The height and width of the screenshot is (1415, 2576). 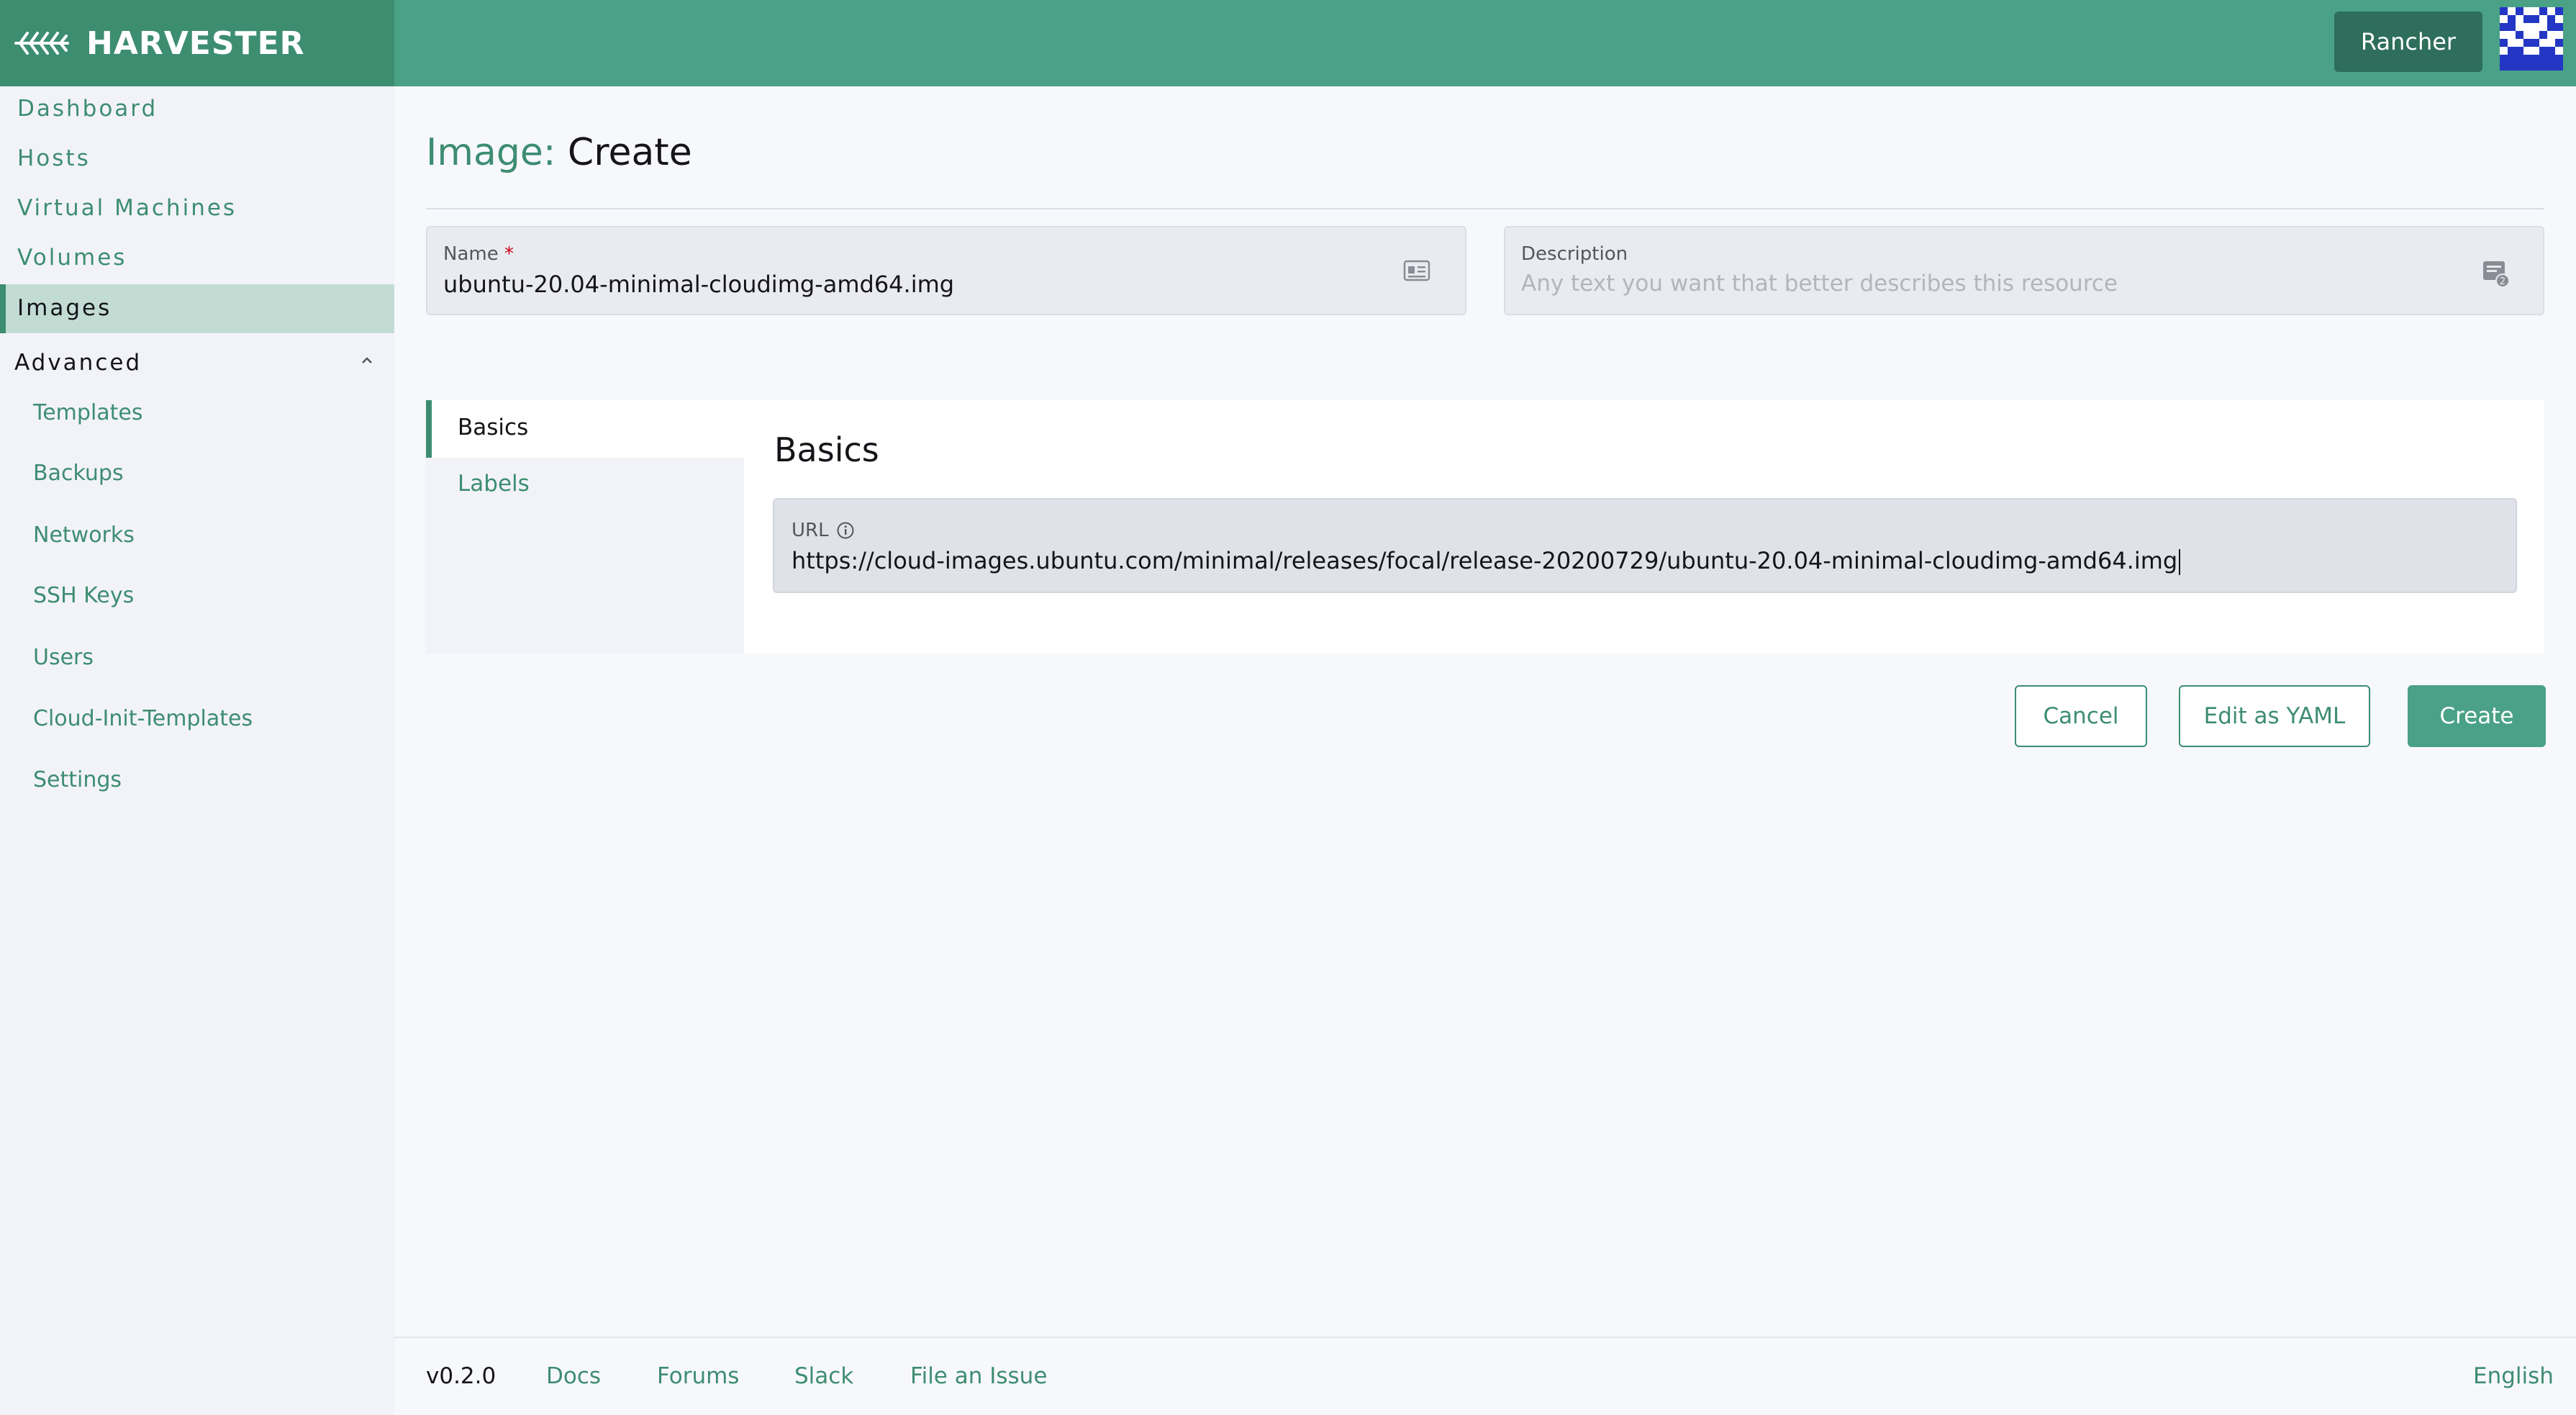 I want to click on id-card-icon, so click(x=1416, y=270).